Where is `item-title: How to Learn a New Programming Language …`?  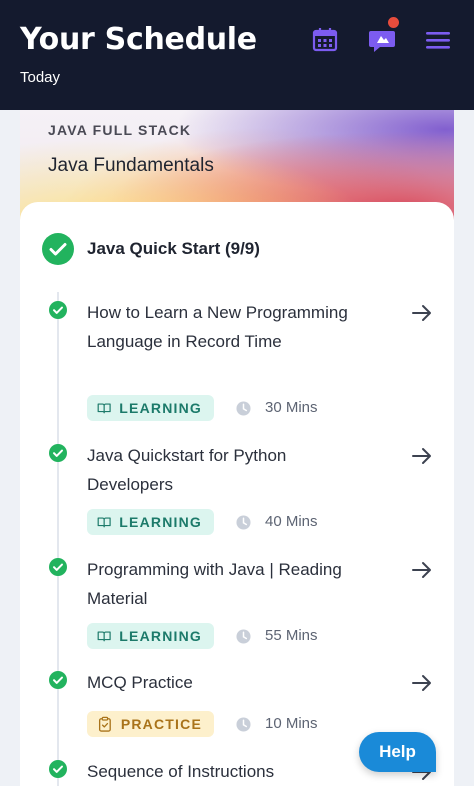 item-title: How to Learn a New Programming Language … is located at coordinates (227, 327).